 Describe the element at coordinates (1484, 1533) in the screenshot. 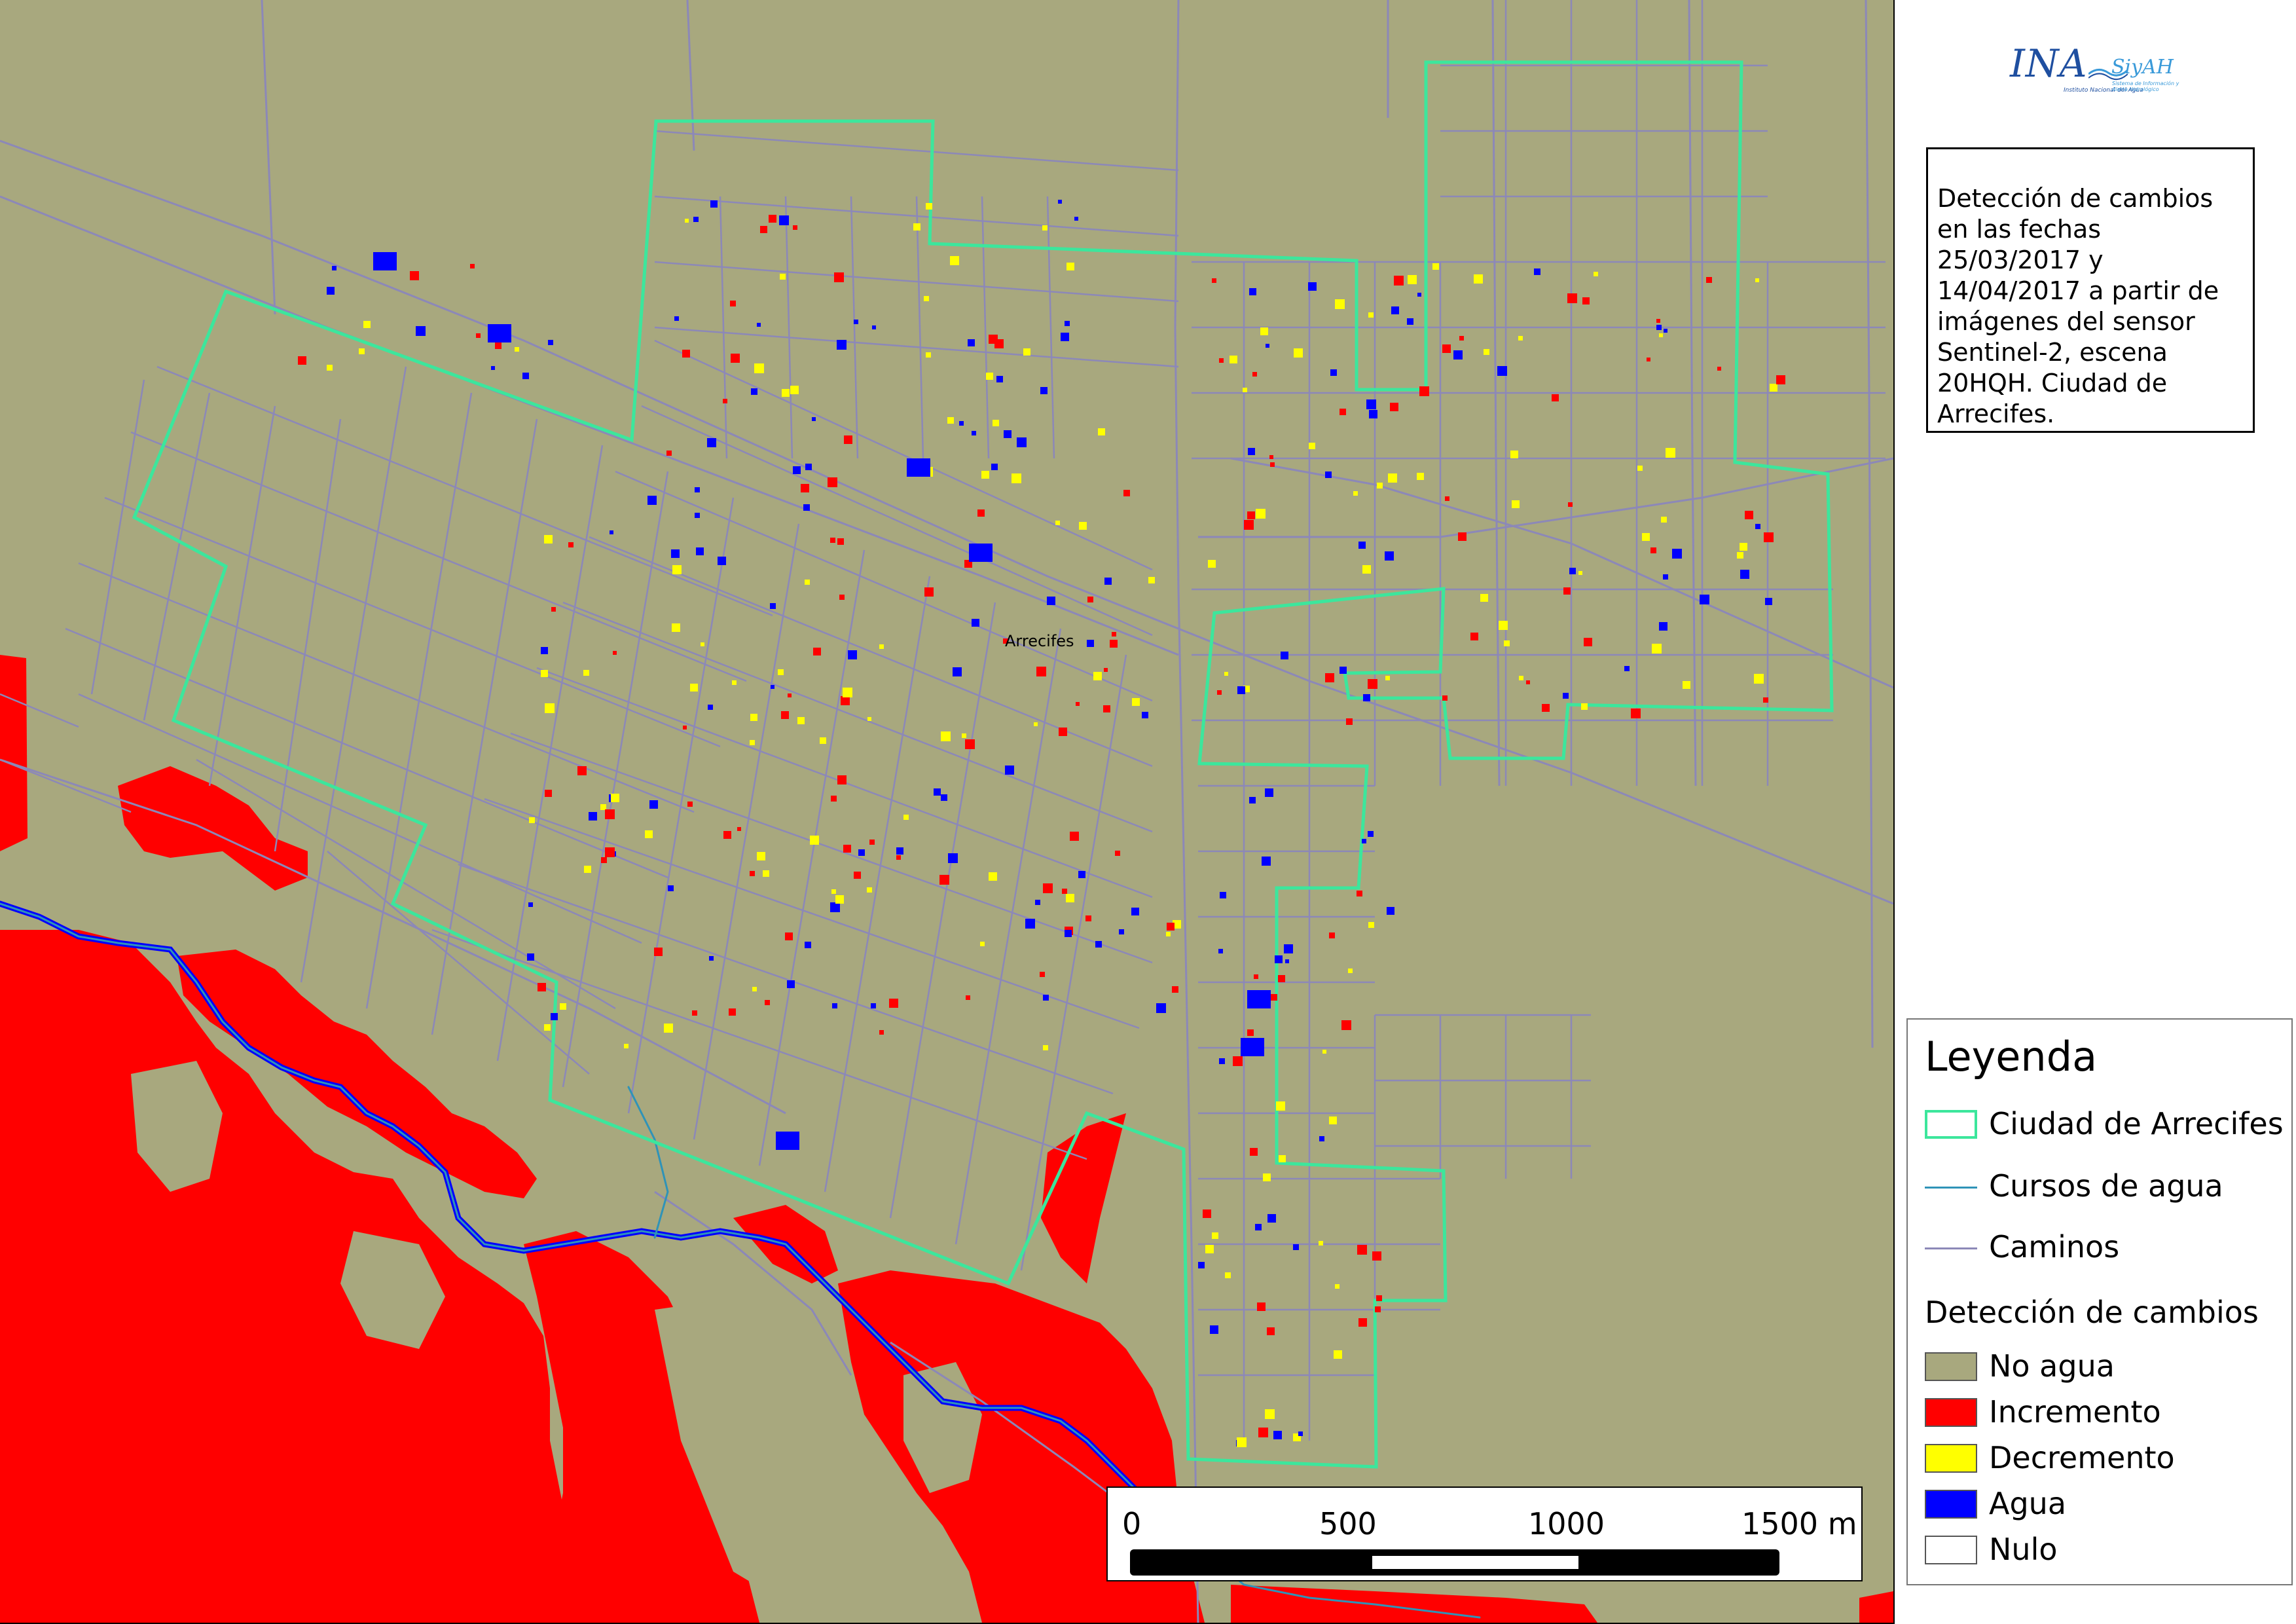

I see `scale-bar: 0 500 1000 1500 m` at that location.